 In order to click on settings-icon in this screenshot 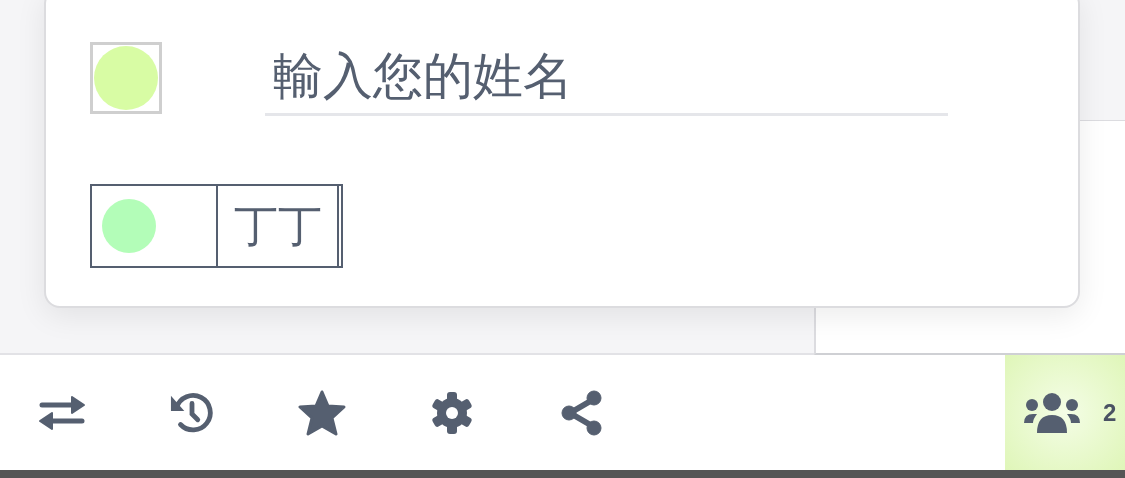, I will do `click(452, 412)`.